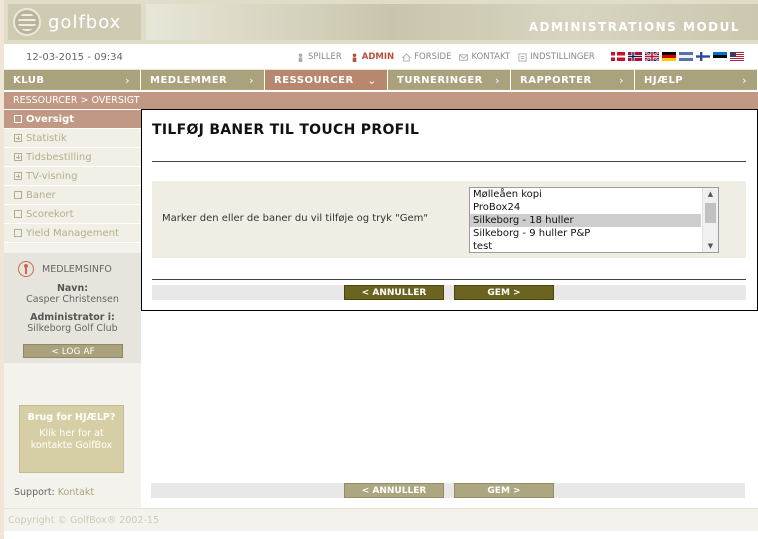 The image size is (758, 539). I want to click on usa-flag-icon, so click(737, 56).